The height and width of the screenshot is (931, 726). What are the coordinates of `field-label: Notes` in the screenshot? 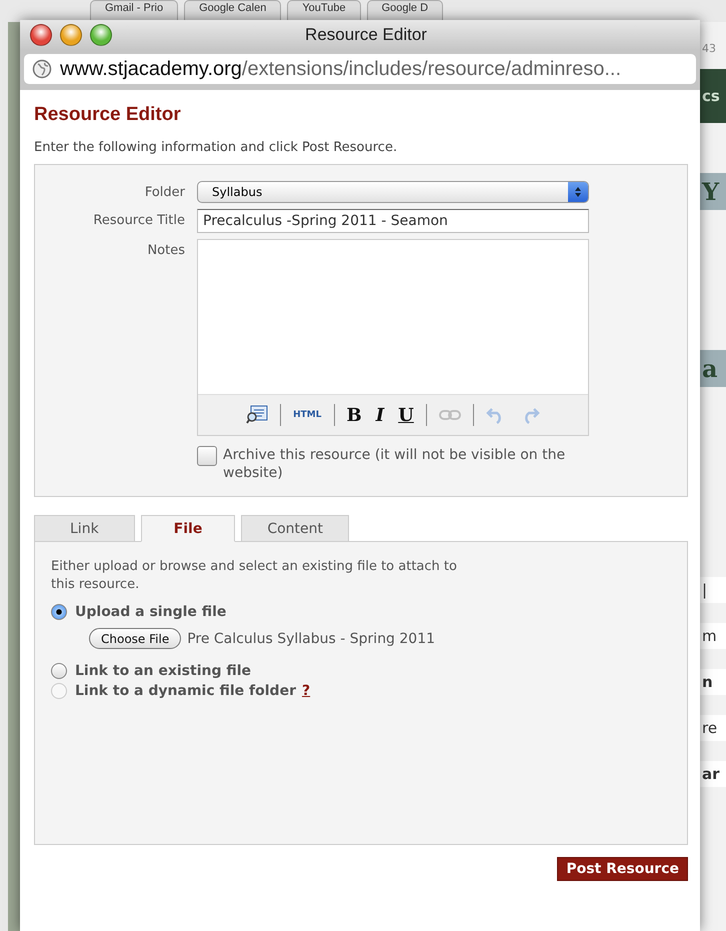 It's located at (165, 250).